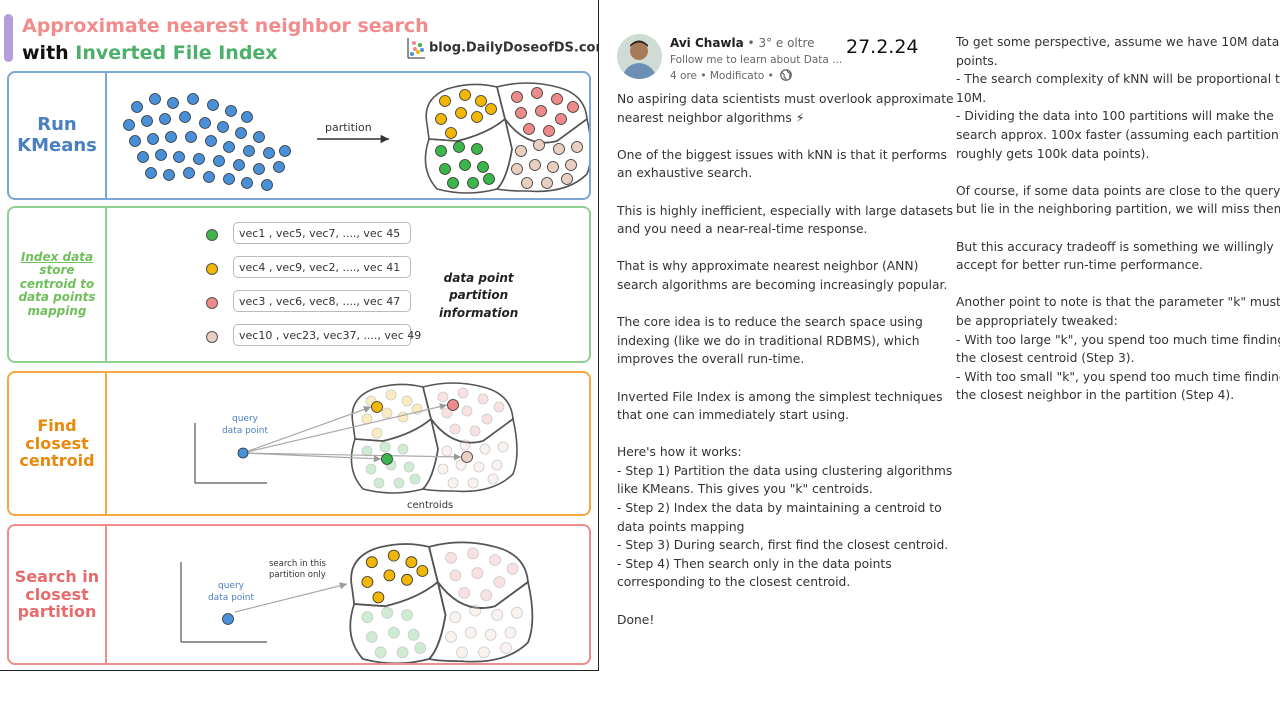  Describe the element at coordinates (707, 43) in the screenshot. I see `author-name: Avi Chawla` at that location.